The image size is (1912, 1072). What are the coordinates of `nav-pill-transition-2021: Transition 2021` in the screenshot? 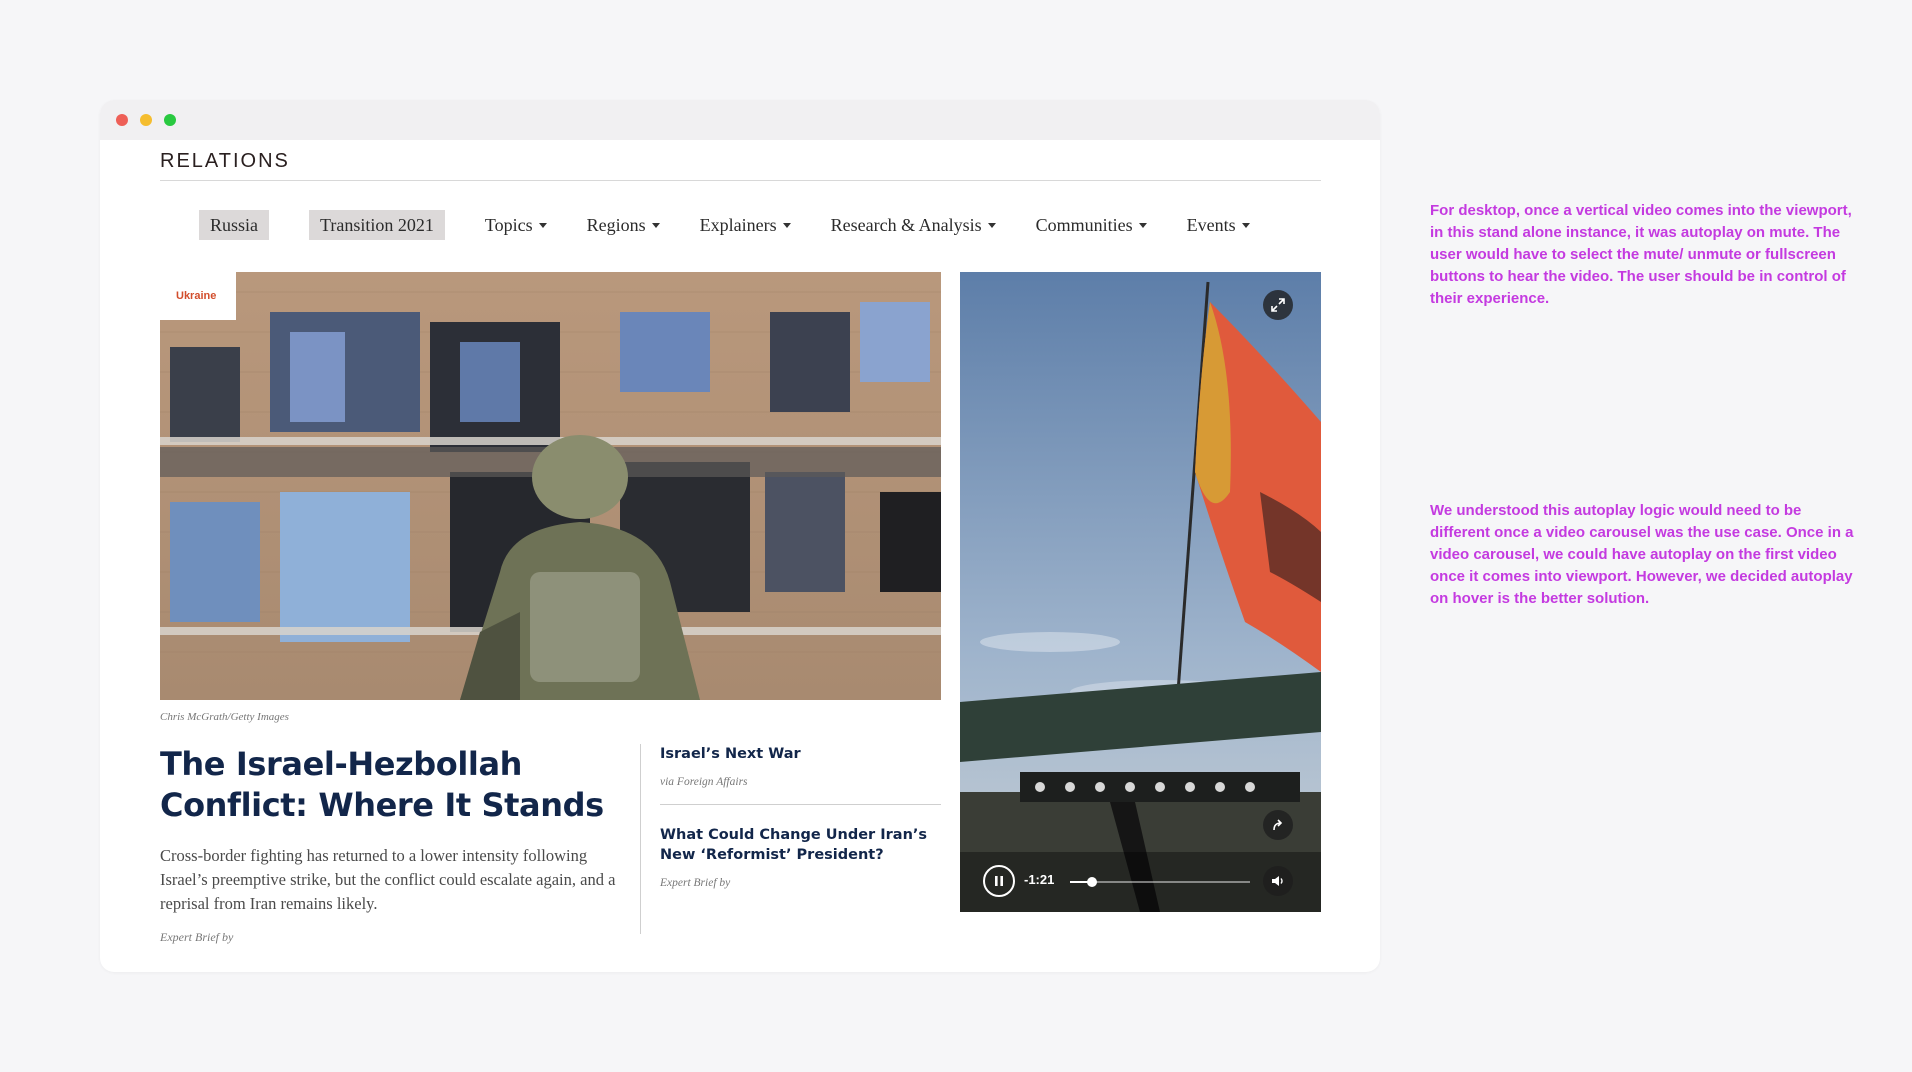 It's located at (377, 225).